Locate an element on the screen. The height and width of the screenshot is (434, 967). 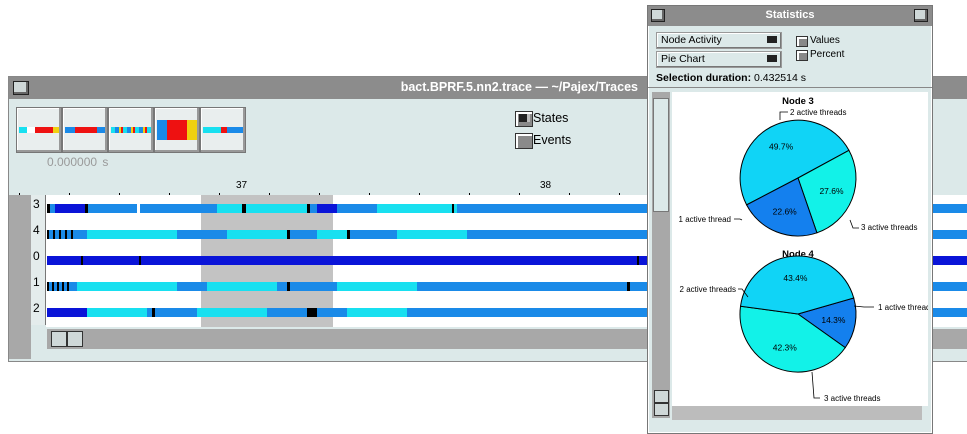
values-label: Values is located at coordinates (825, 40).